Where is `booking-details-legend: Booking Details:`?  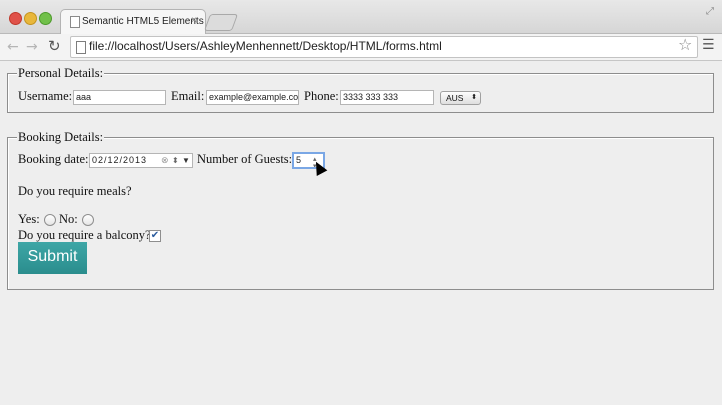 booking-details-legend: Booking Details: is located at coordinates (61, 137).